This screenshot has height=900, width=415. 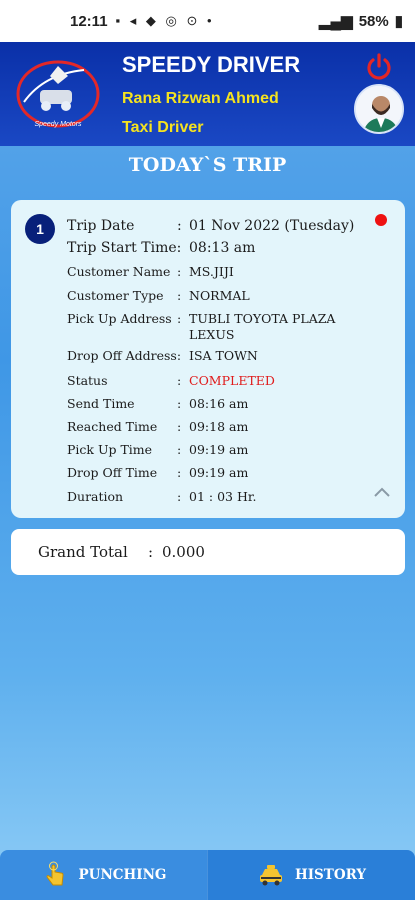 I want to click on driver-name: Rana Rizwan Ahmed, so click(x=200, y=98).